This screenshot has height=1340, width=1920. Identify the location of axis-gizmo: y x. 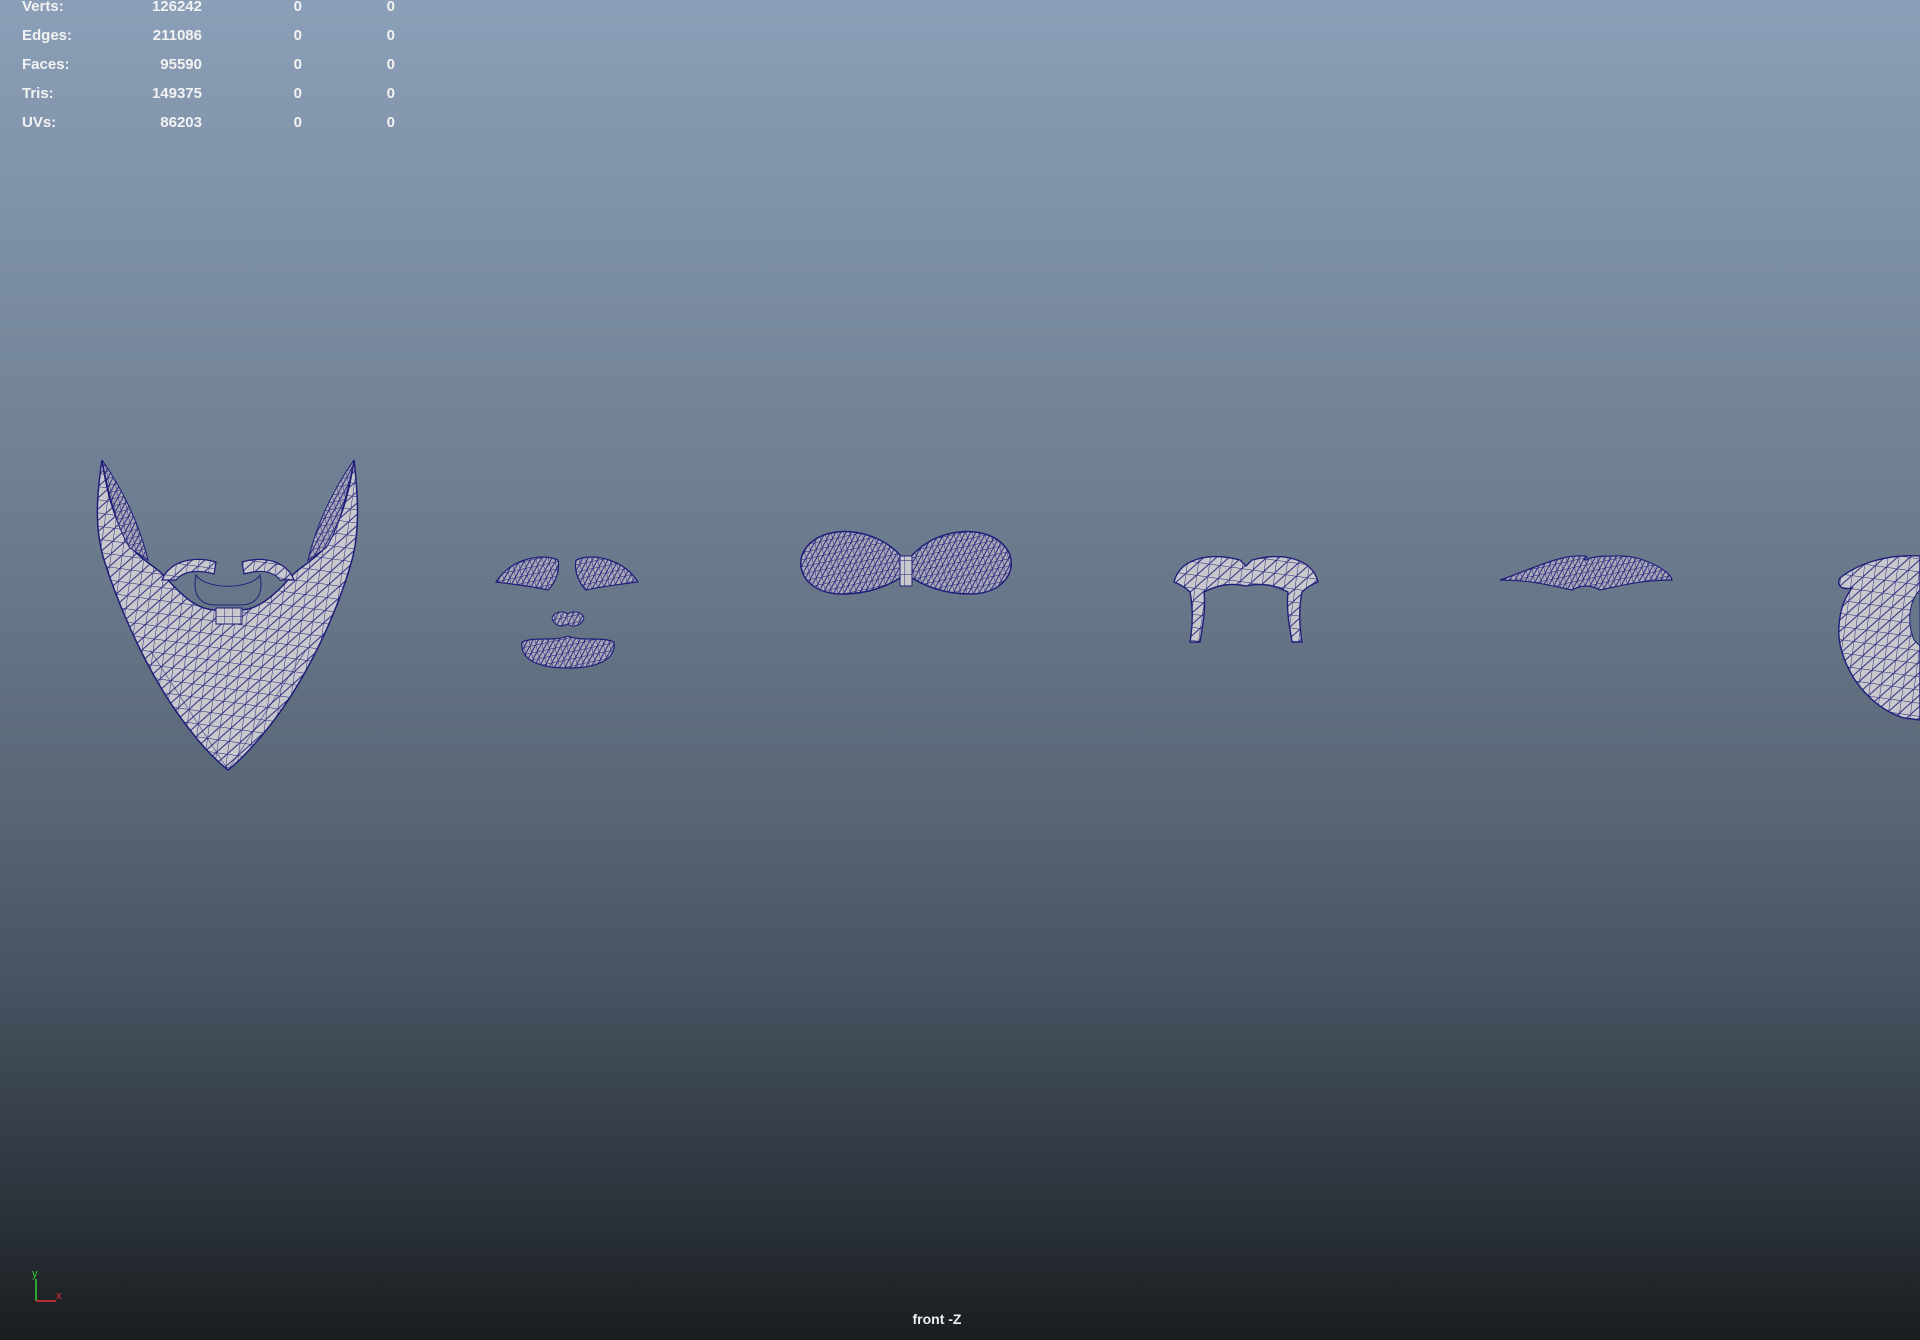
(48, 1285).